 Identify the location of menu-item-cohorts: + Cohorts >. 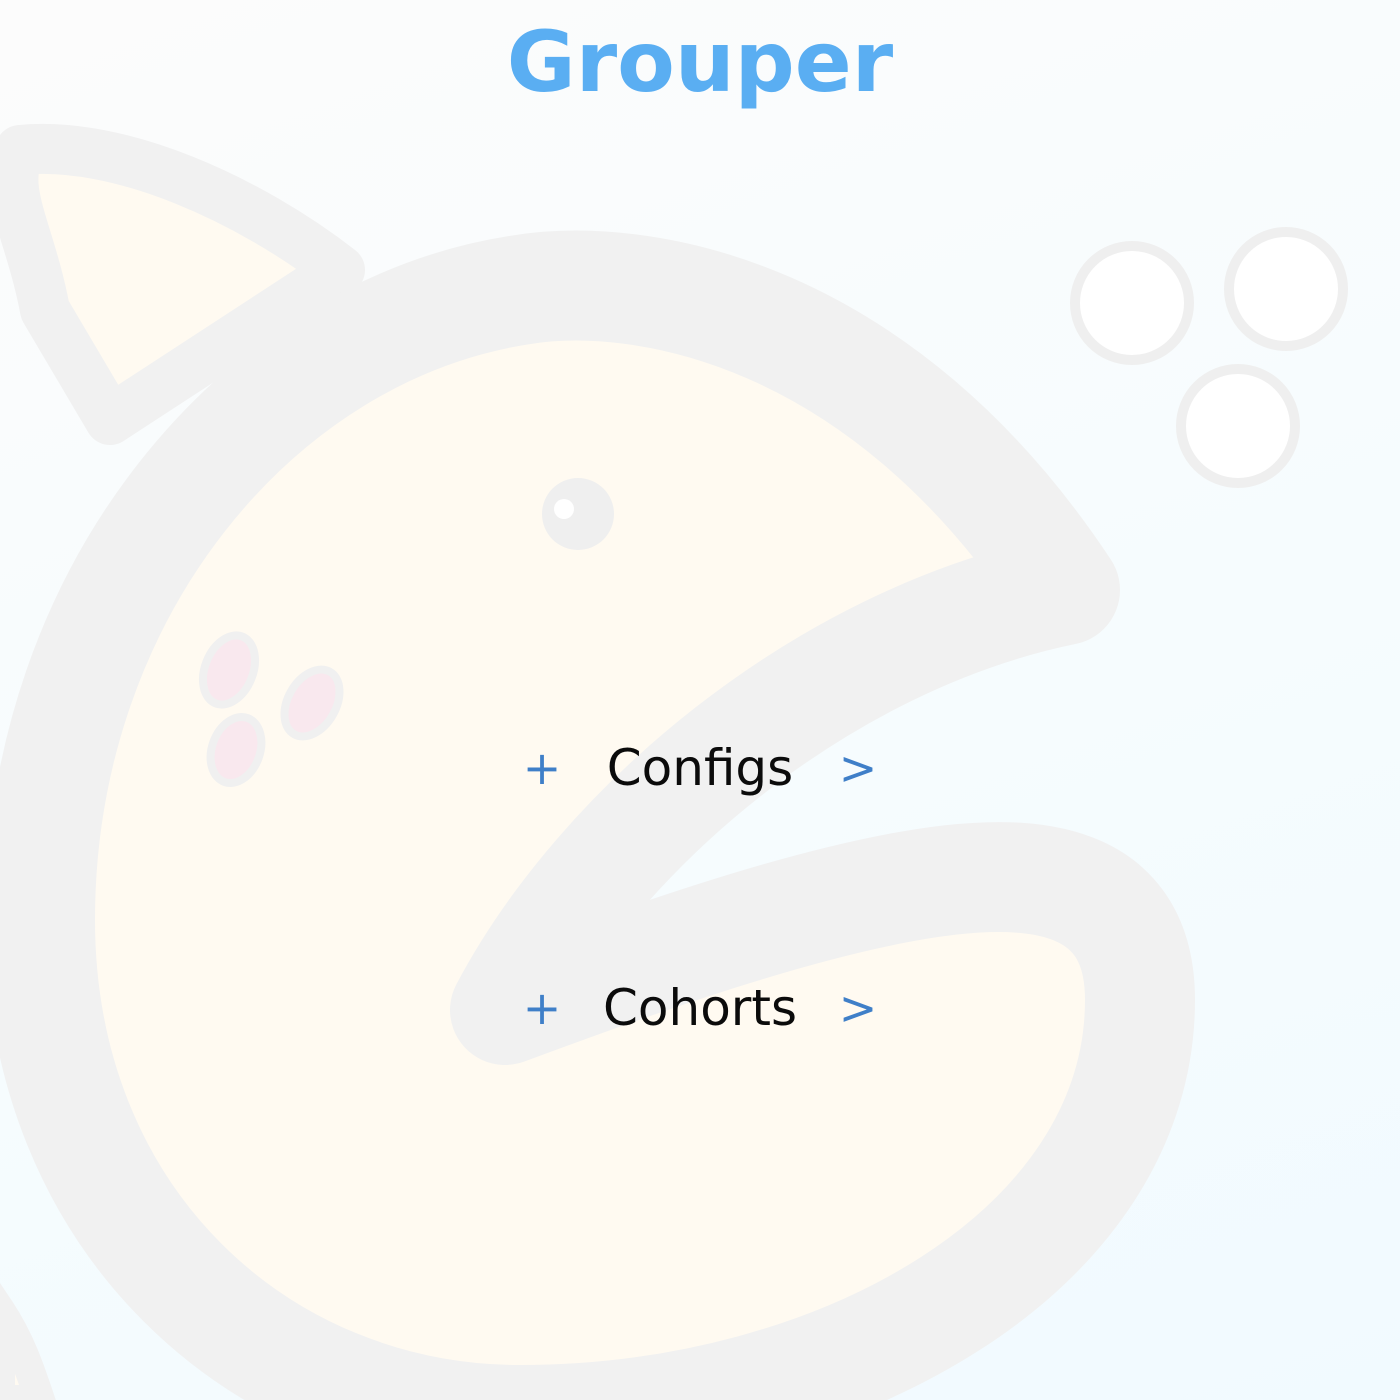
(700, 1008).